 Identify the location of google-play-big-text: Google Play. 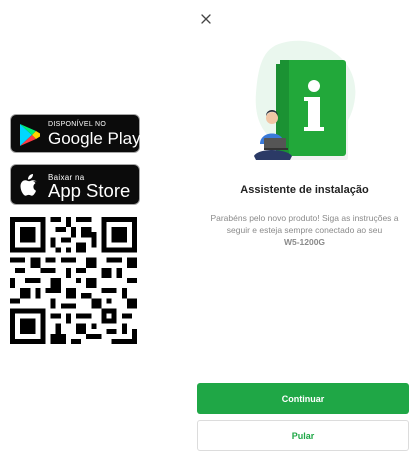
(94, 138).